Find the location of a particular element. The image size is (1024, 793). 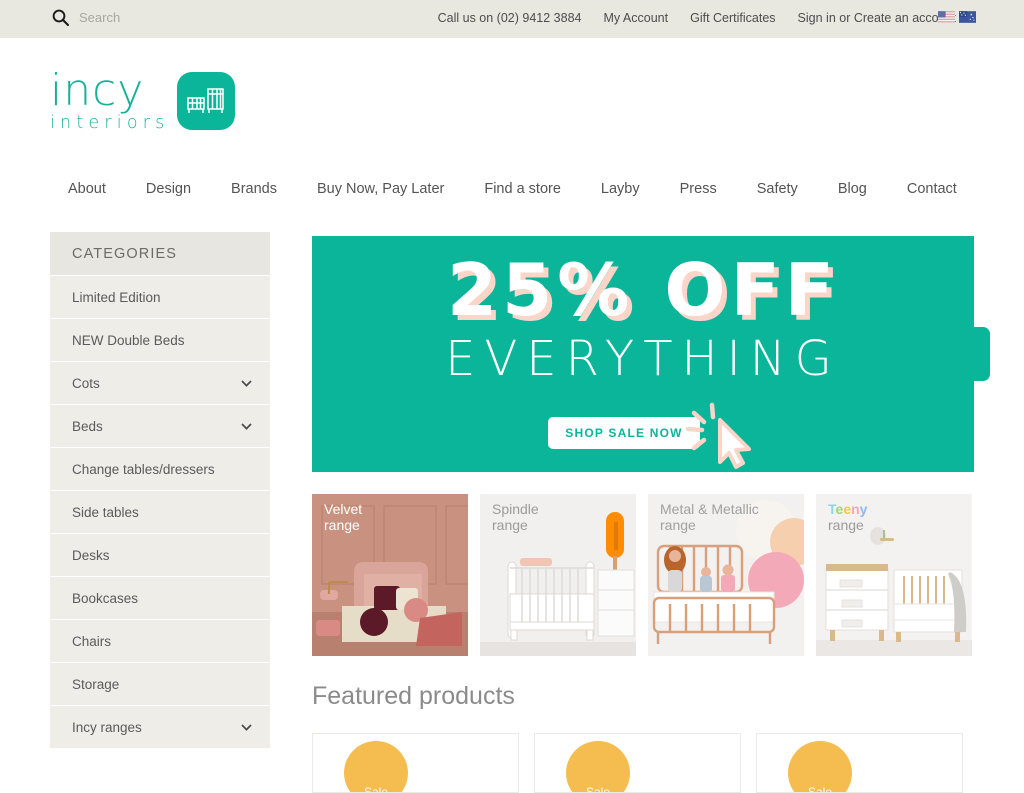

tile-label-line1: Metal & Metallic is located at coordinates (709, 509).